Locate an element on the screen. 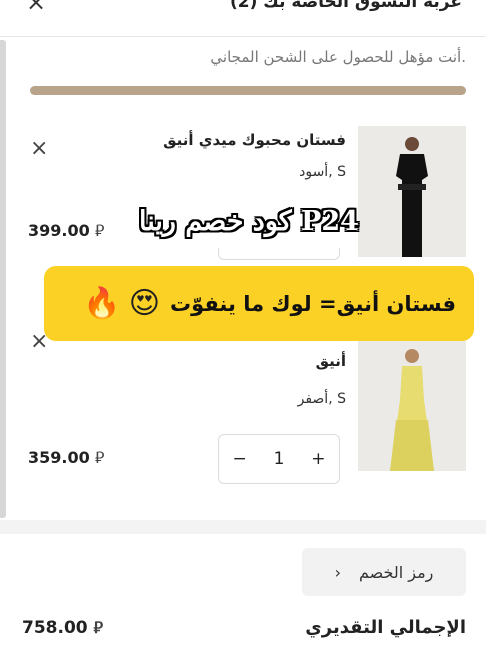 Image resolution: width=486 pixels, height=648 pixels. item-name: فستان محبوك ميدي أنيق is located at coordinates (254, 140).